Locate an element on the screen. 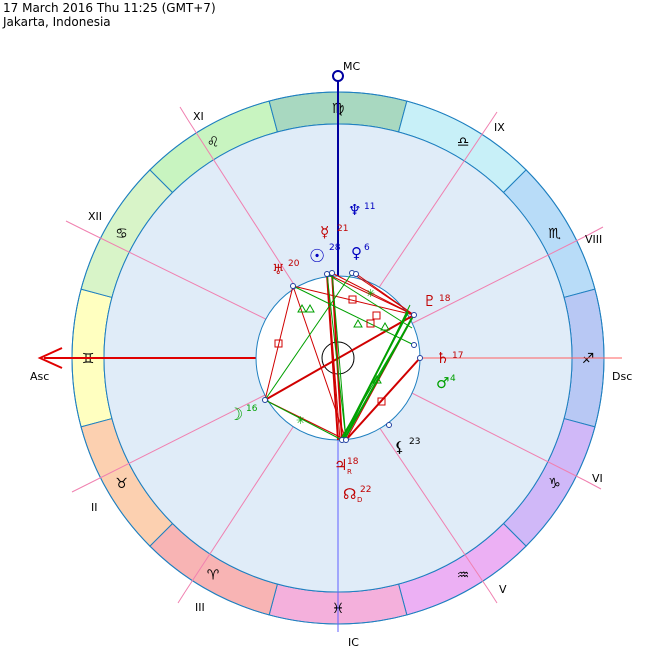 This screenshot has height=650, width=650. pluto-icon: ♇ is located at coordinates (429, 301).